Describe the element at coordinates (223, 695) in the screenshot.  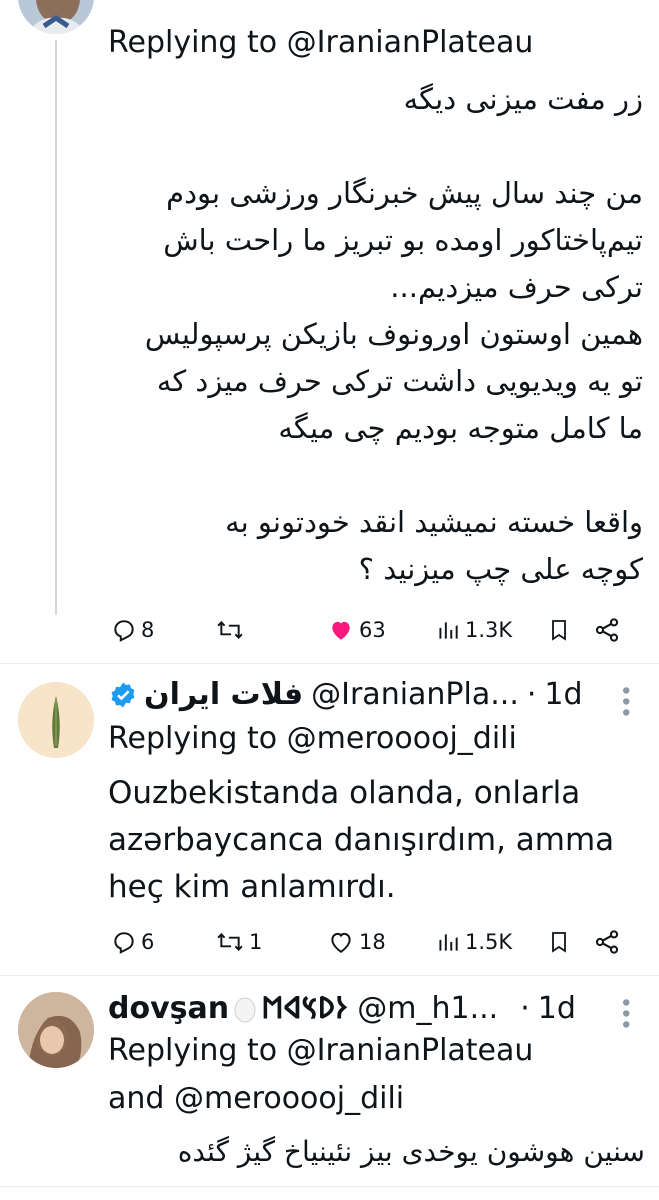
I see `author-name: فلات ایران` at that location.